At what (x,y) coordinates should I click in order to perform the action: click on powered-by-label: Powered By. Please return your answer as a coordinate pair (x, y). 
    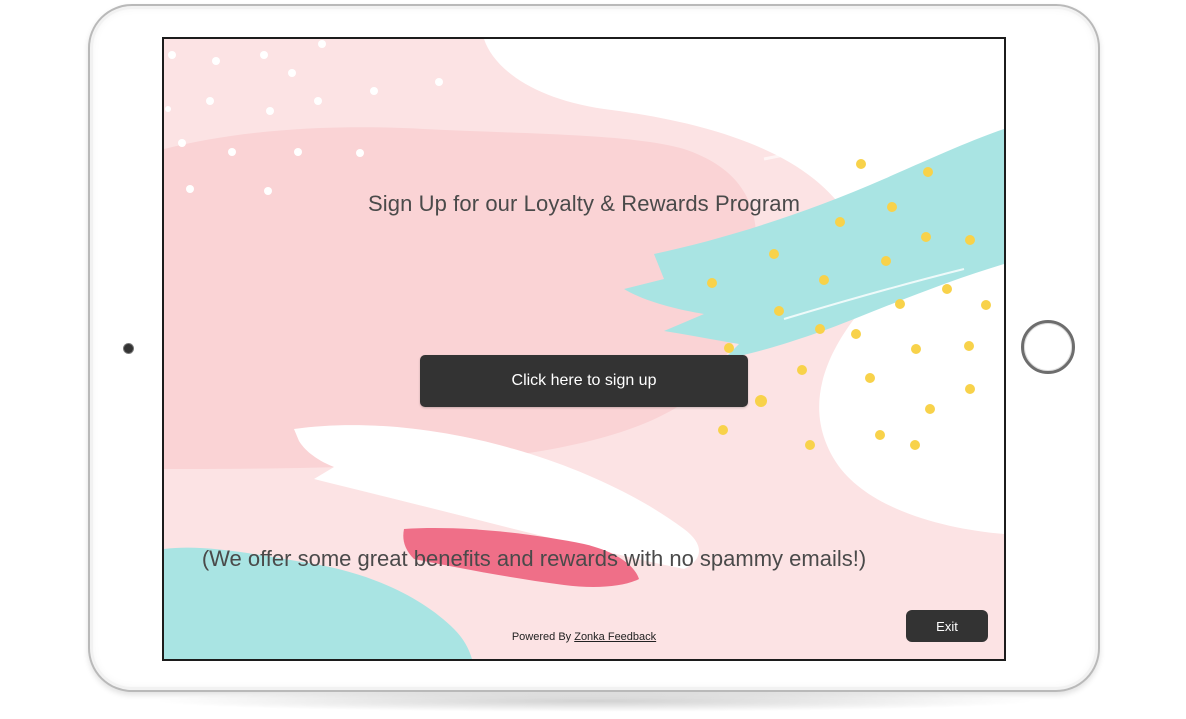
    Looking at the image, I should click on (541, 637).